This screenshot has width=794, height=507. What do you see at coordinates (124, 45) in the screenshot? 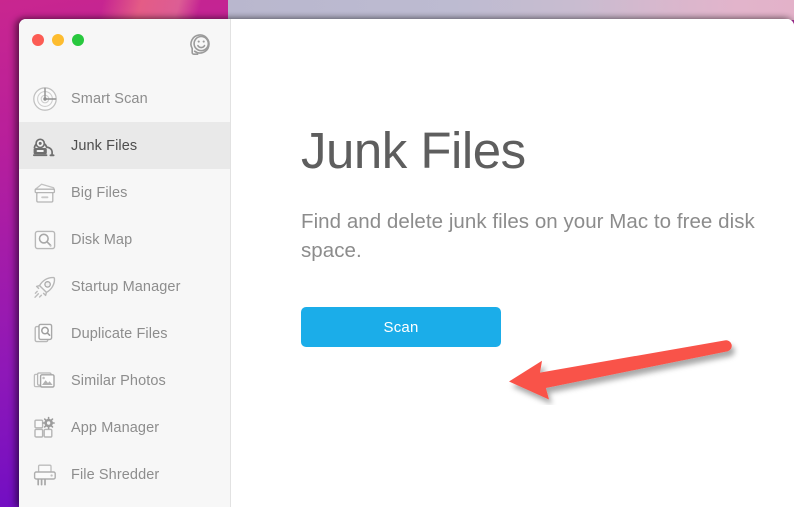
I see `window-titlebar` at bounding box center [124, 45].